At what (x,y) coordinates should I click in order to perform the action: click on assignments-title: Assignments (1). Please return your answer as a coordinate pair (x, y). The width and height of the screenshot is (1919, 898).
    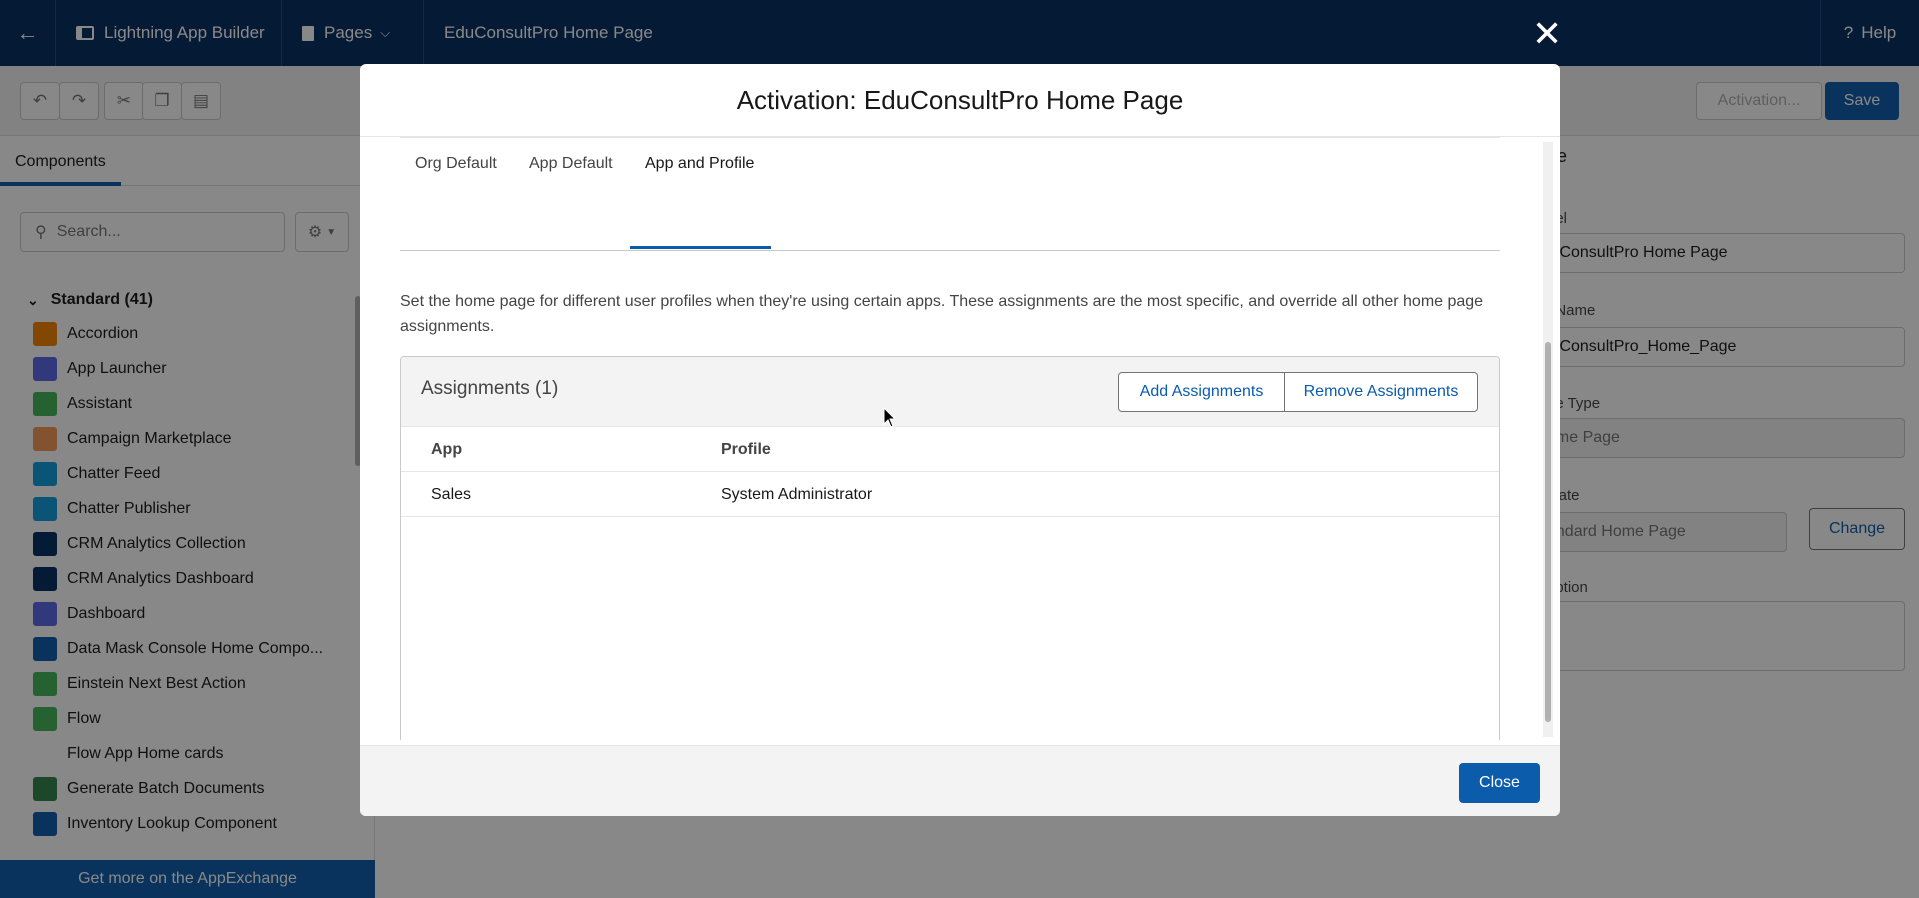
    Looking at the image, I should click on (490, 388).